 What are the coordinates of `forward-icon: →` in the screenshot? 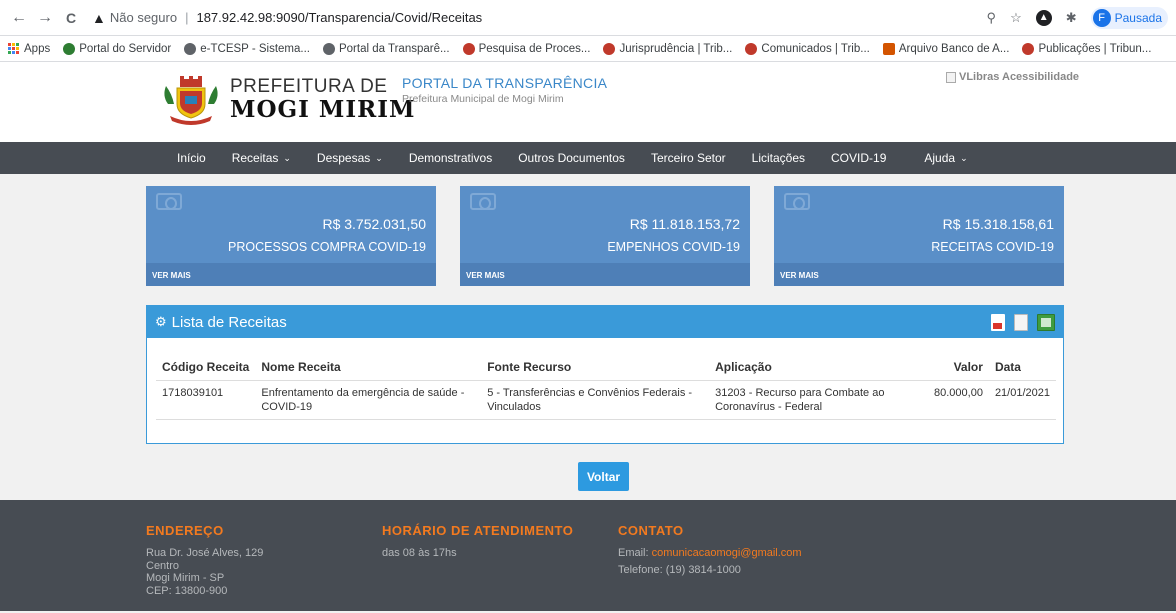 It's located at (45, 18).